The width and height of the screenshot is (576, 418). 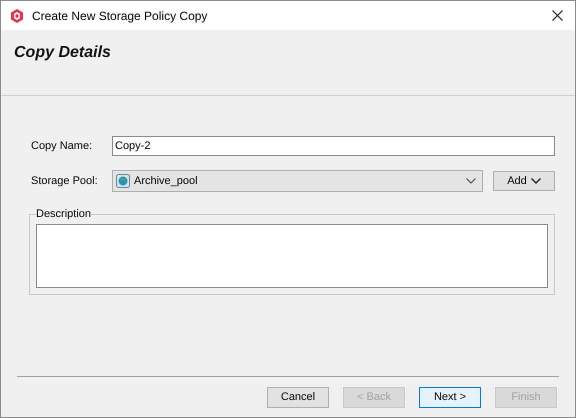 I want to click on field-label: Storage Pool:, so click(x=65, y=181).